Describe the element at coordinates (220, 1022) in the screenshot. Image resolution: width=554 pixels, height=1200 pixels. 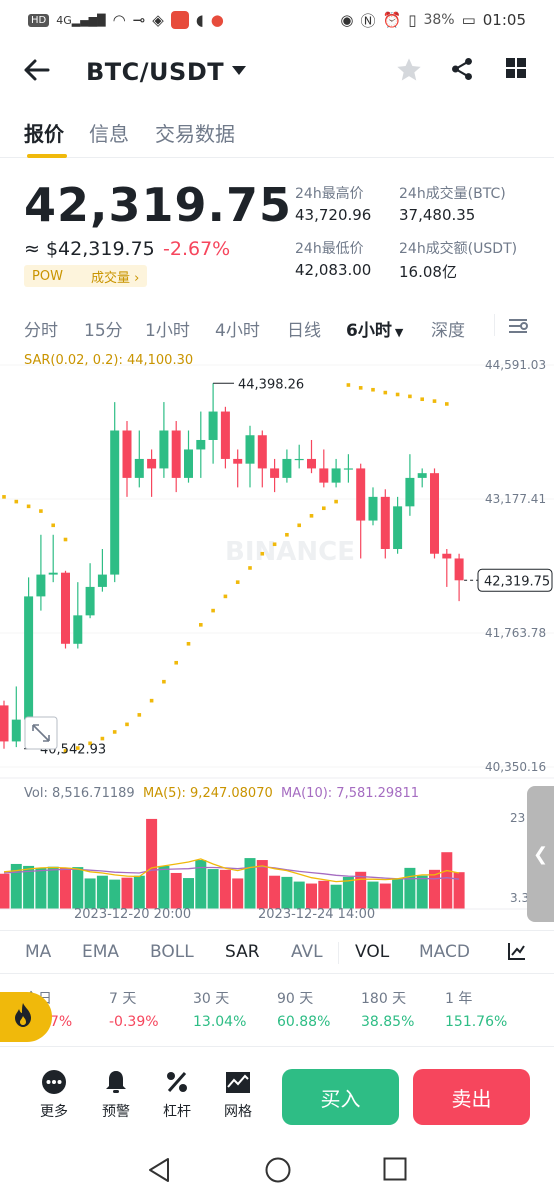
I see `perf-value-30d: 13.04%` at that location.